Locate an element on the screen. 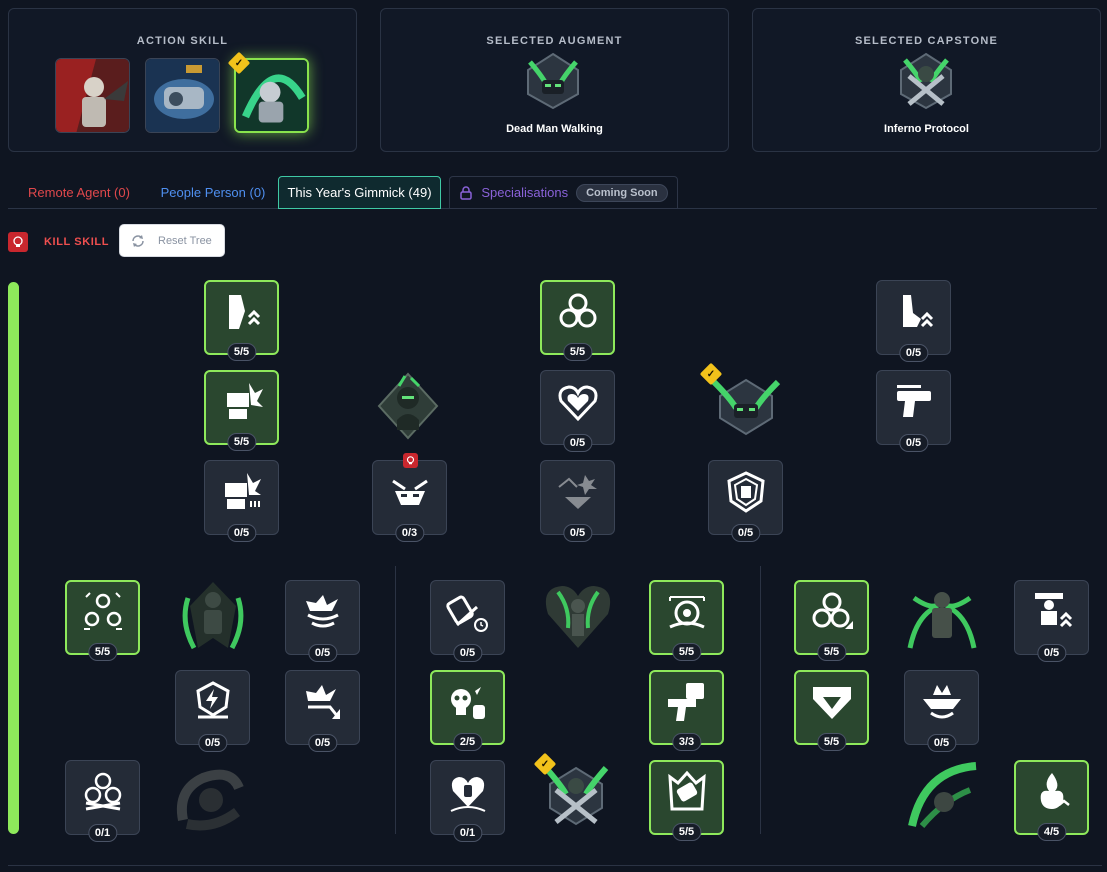  tab-remote-agent-label: Remote Agent (0) is located at coordinates (79, 192).